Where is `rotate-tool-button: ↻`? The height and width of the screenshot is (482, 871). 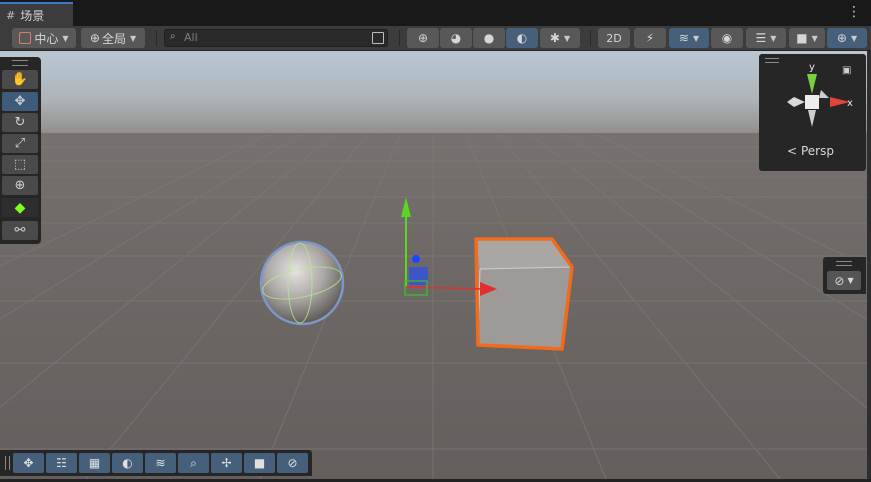 rotate-tool-button: ↻ is located at coordinates (20, 122).